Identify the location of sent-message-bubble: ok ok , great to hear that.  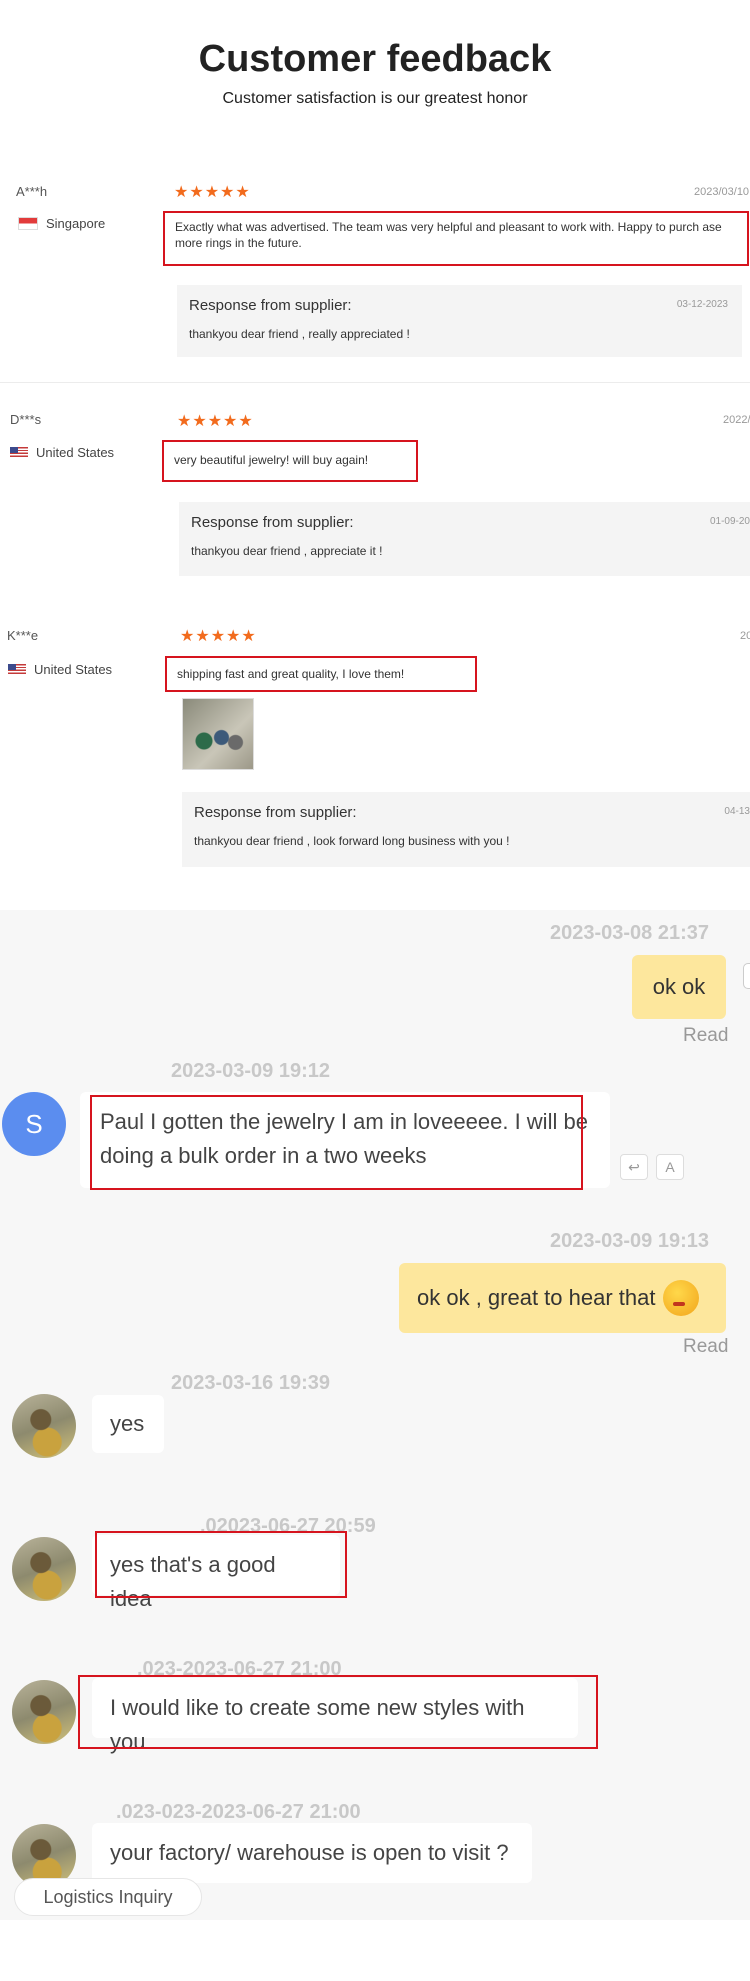
(562, 1298).